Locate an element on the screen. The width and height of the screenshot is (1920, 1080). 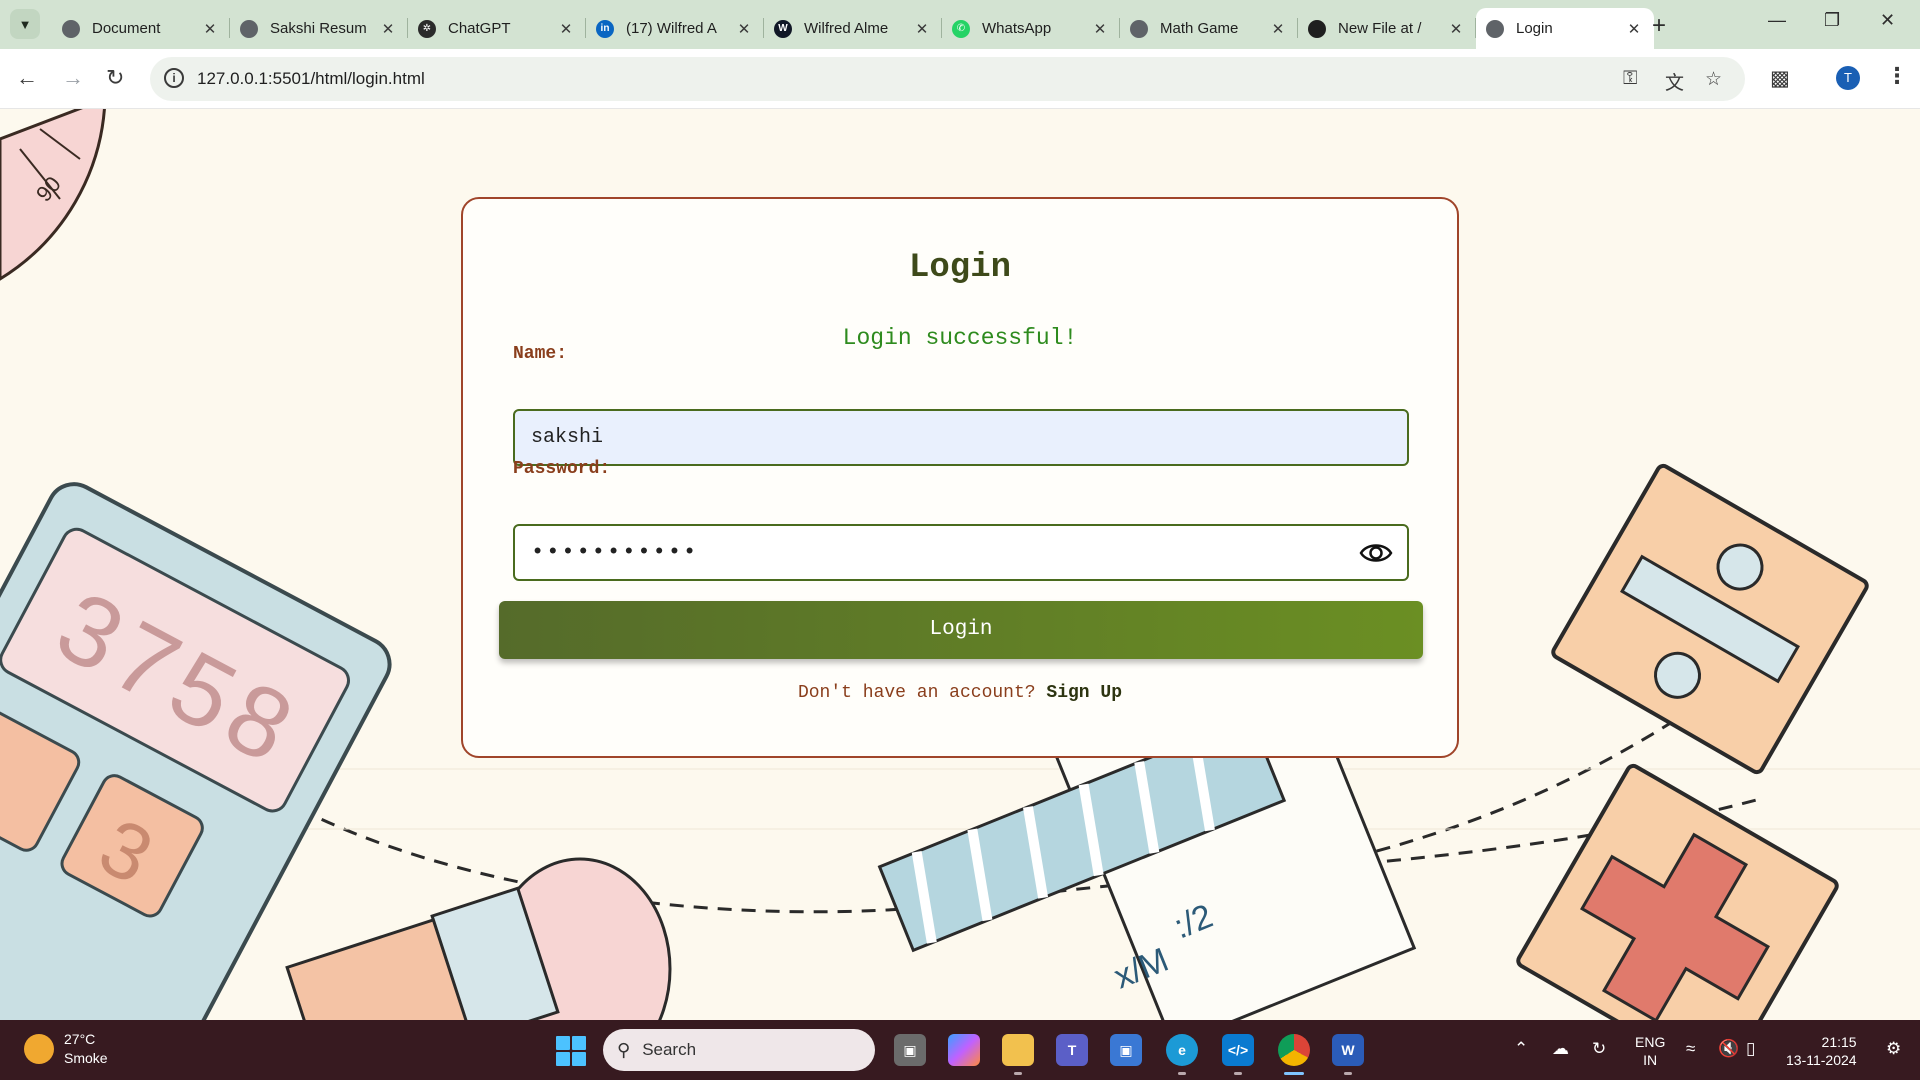
taskbar-search: ⚲ Search is located at coordinates (739, 1050).